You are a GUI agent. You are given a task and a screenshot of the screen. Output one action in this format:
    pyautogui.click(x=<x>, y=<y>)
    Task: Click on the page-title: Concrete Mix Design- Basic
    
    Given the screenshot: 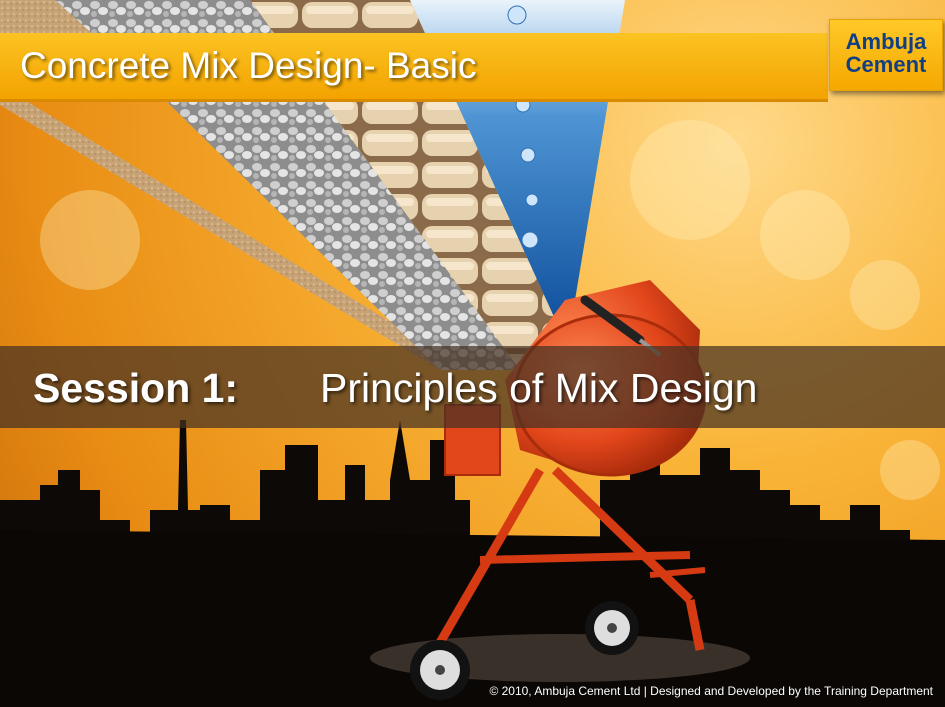 What is the action you would take?
    pyautogui.click(x=248, y=65)
    